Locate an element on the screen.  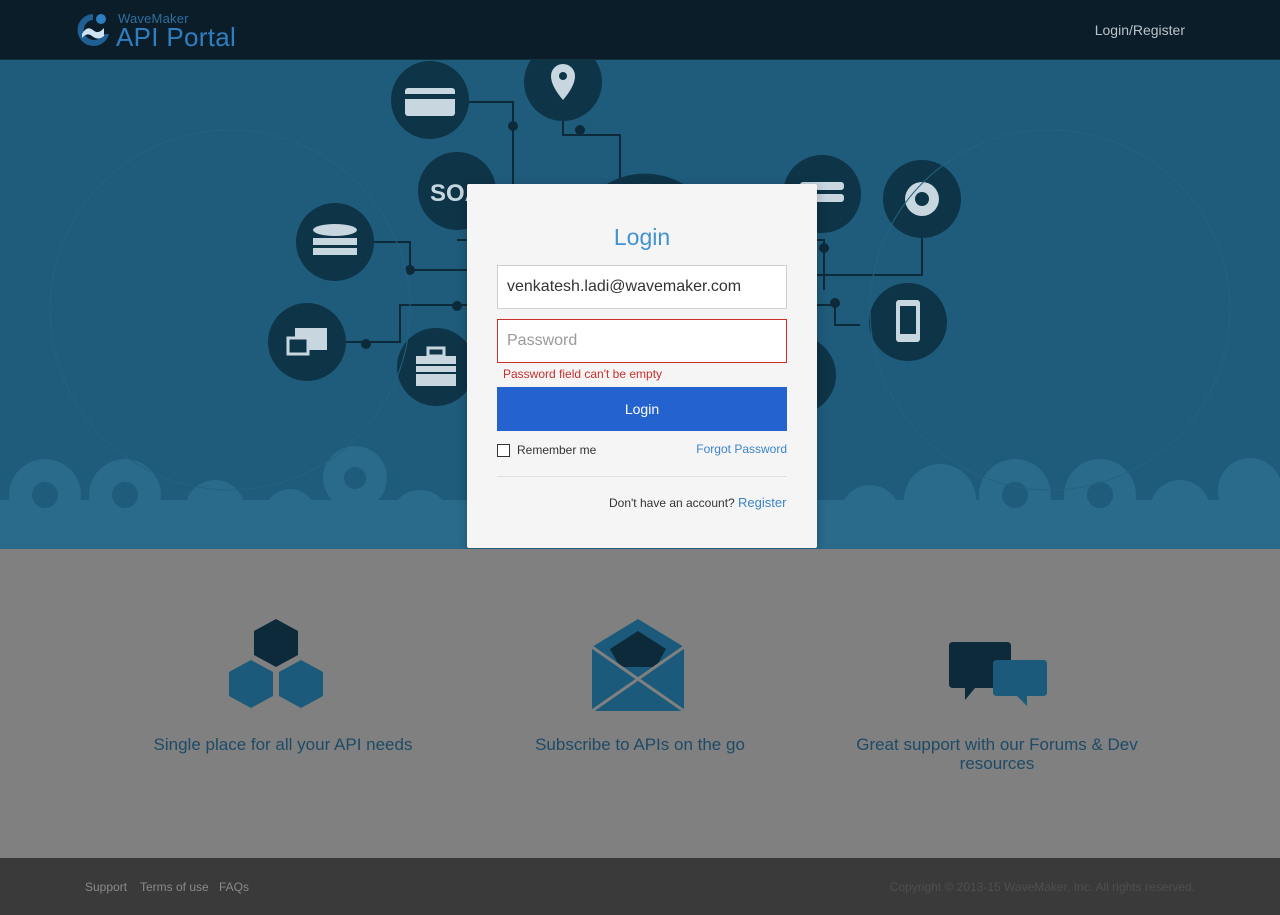
remember-me: Remember me is located at coordinates (546, 450).